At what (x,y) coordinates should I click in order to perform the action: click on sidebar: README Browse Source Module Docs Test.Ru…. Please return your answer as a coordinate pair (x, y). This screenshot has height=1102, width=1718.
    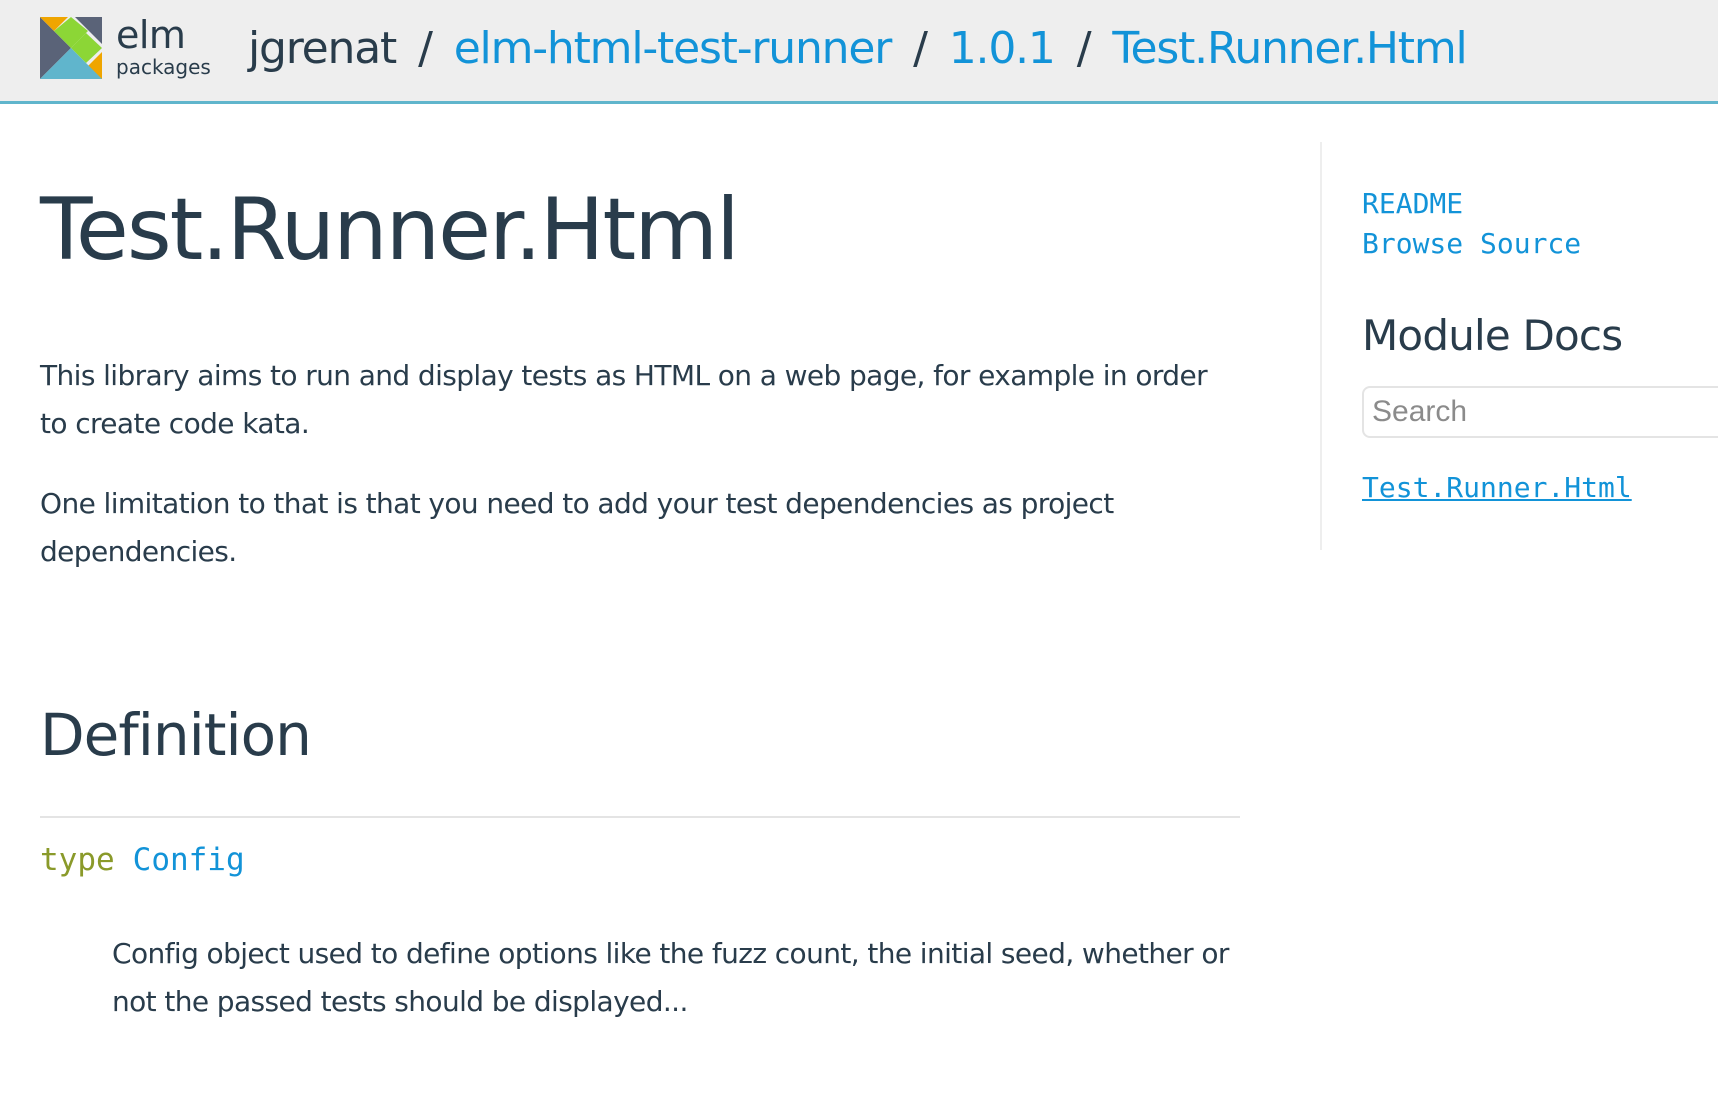
    Looking at the image, I should click on (1519, 346).